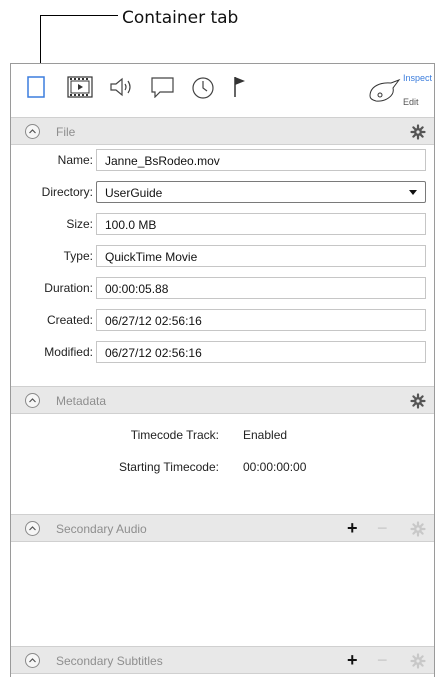  I want to click on starting-timecode-value: 00:00:00:00, so click(274, 467).